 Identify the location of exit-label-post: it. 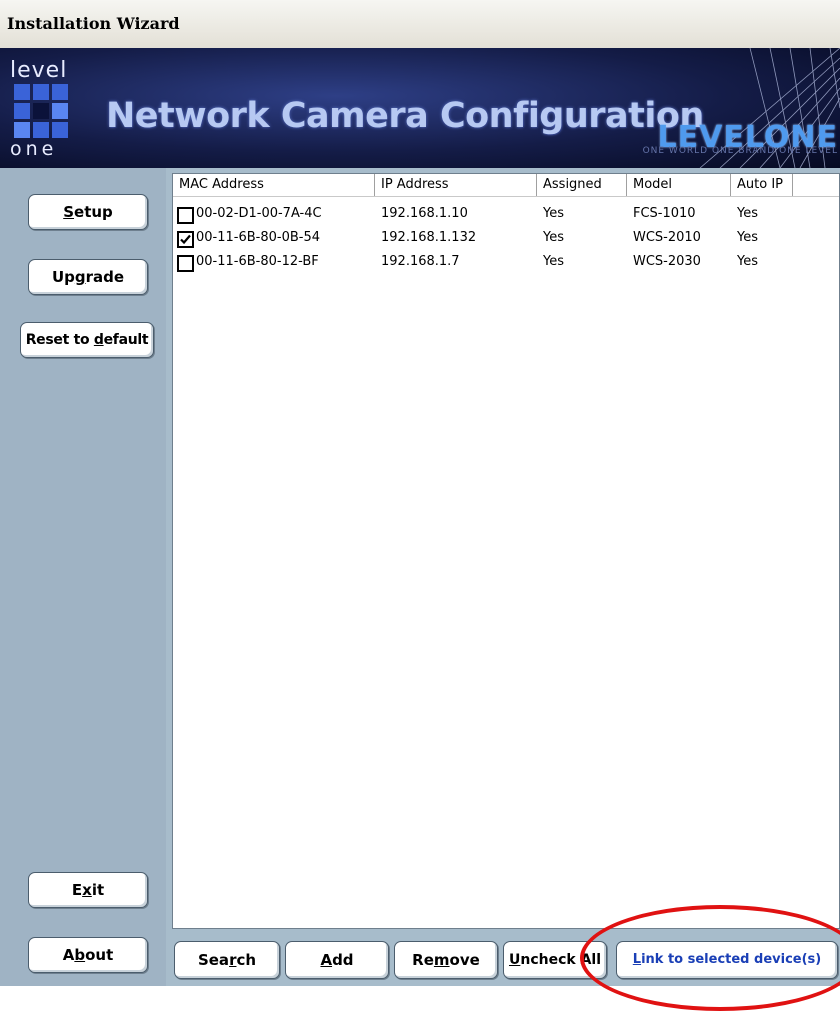
(98, 890).